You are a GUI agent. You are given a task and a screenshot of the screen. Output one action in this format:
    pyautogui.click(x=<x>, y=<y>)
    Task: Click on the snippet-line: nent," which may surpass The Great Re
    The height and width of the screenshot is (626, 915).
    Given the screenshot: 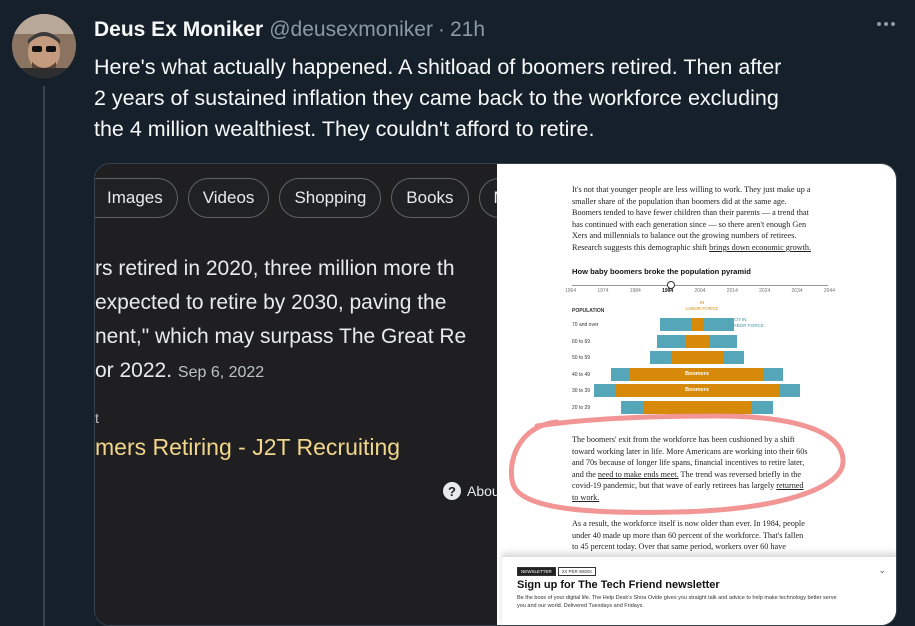 What is the action you would take?
    pyautogui.click(x=281, y=336)
    